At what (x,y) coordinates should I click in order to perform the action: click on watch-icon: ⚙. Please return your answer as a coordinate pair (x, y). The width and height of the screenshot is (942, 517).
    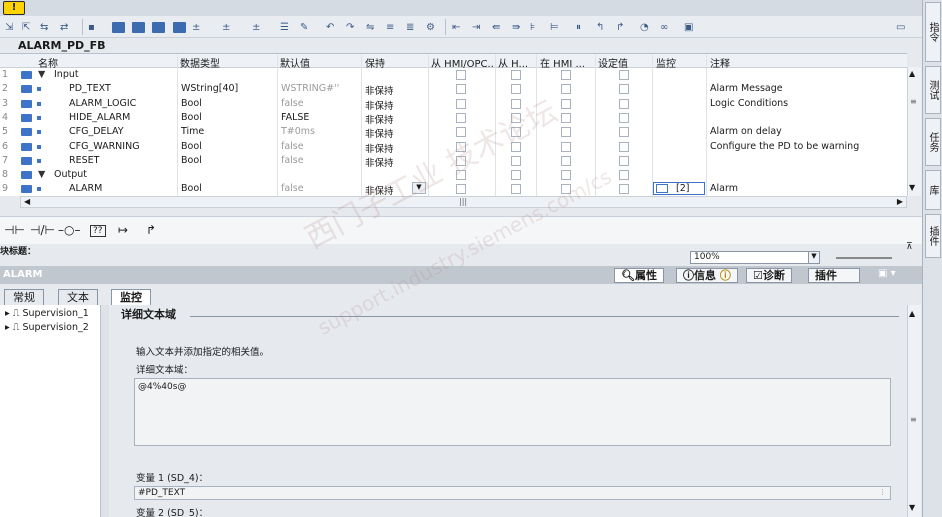
    Looking at the image, I should click on (430, 27).